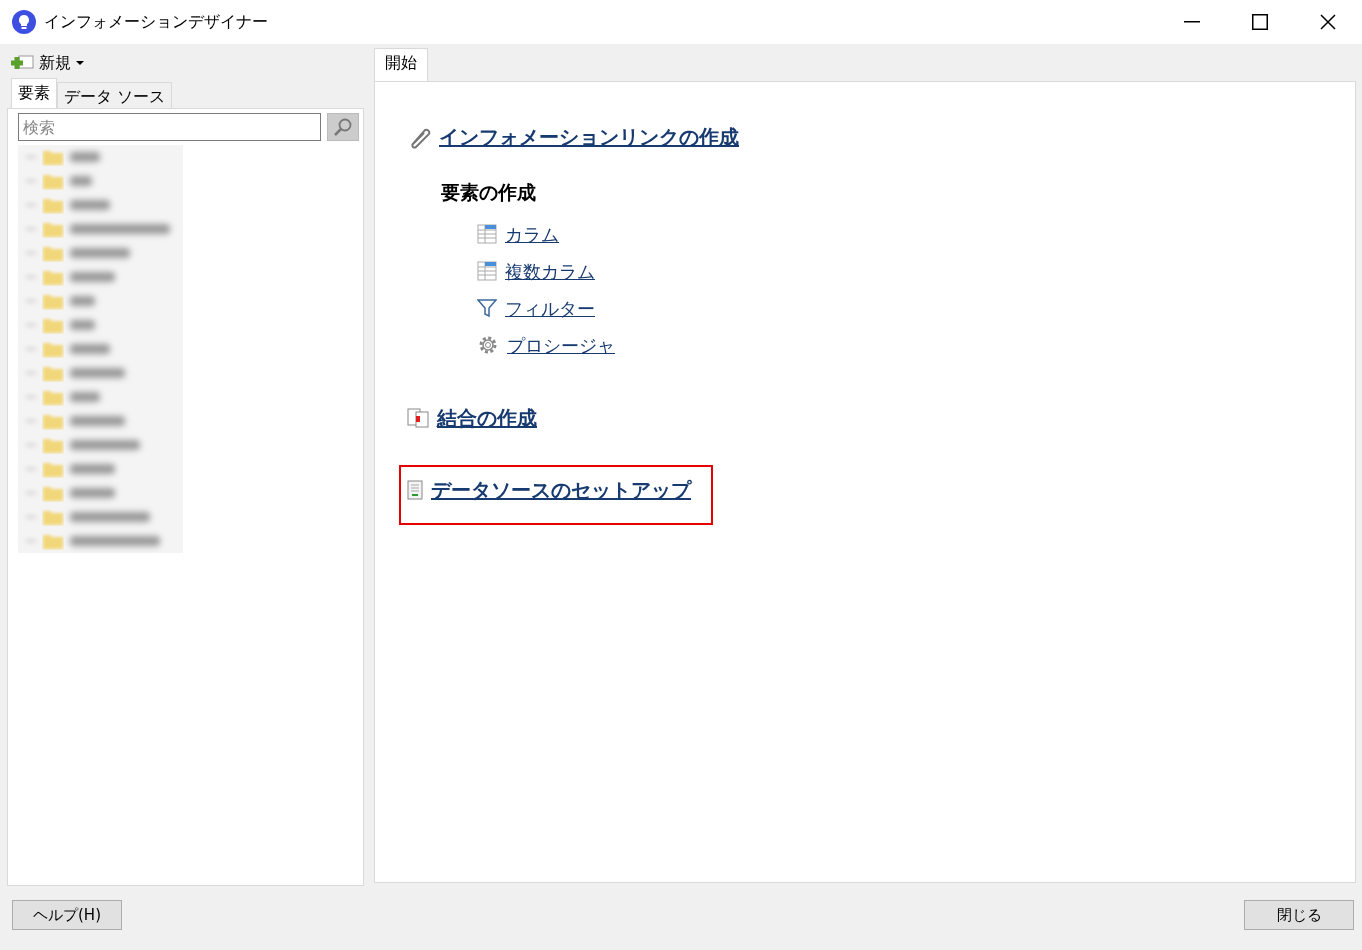 The width and height of the screenshot is (1362, 950). I want to click on close-icon, so click(1328, 22).